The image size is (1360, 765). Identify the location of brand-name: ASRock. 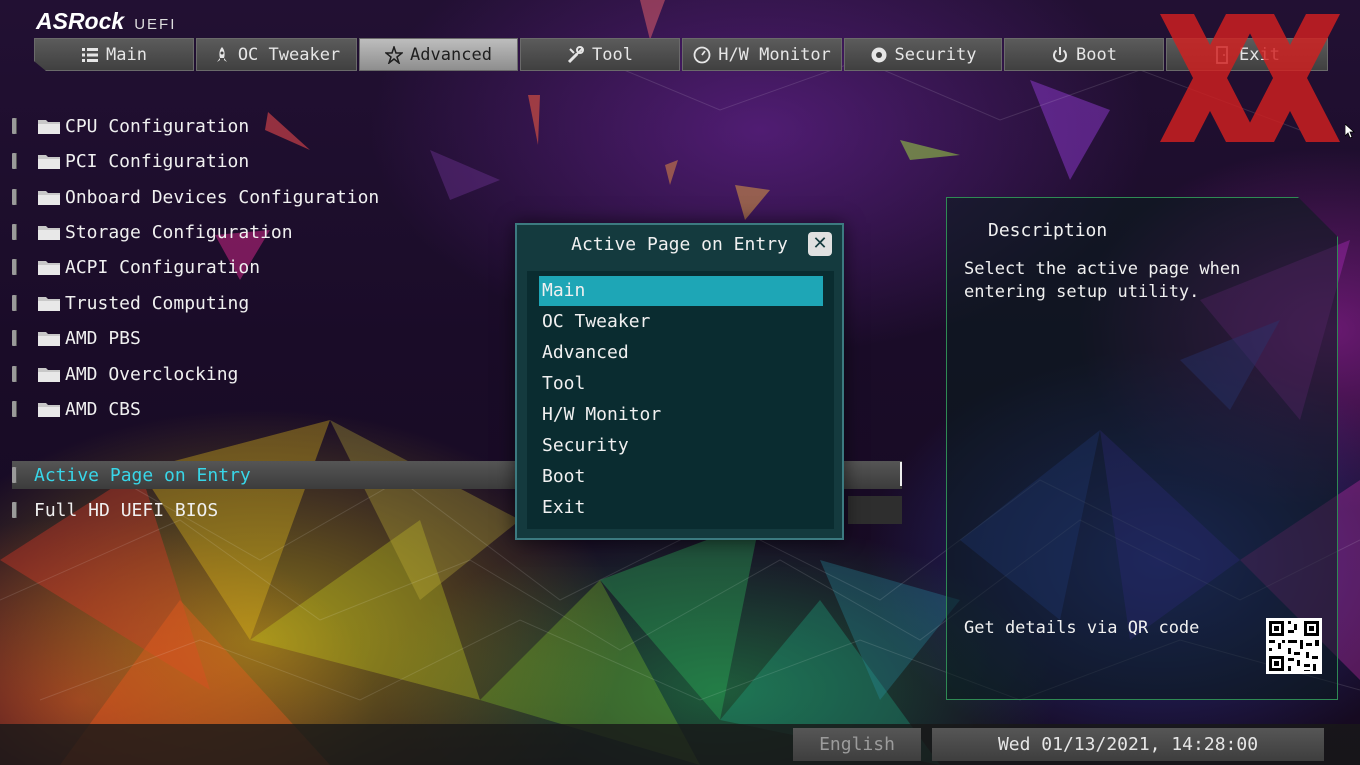
(80, 21).